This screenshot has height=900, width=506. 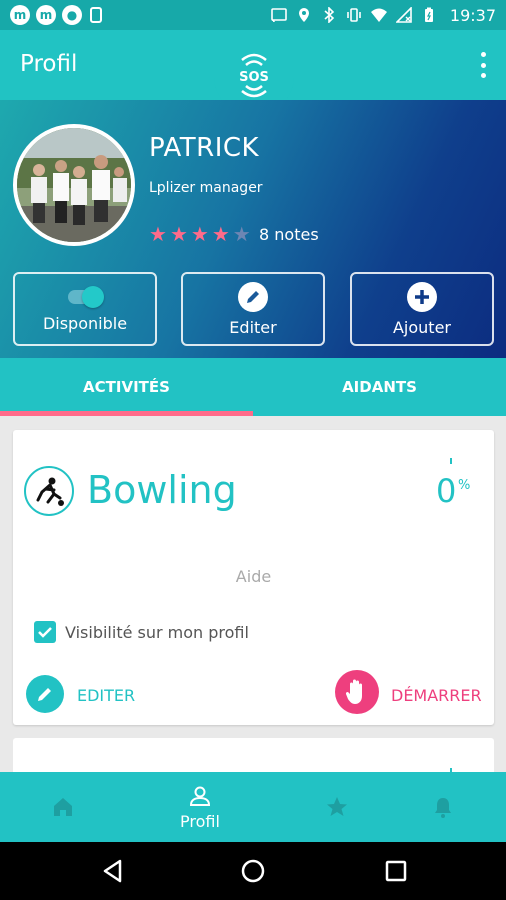 I want to click on rating-stars: ★ ★ ★ ★ ★, so click(x=200, y=234).